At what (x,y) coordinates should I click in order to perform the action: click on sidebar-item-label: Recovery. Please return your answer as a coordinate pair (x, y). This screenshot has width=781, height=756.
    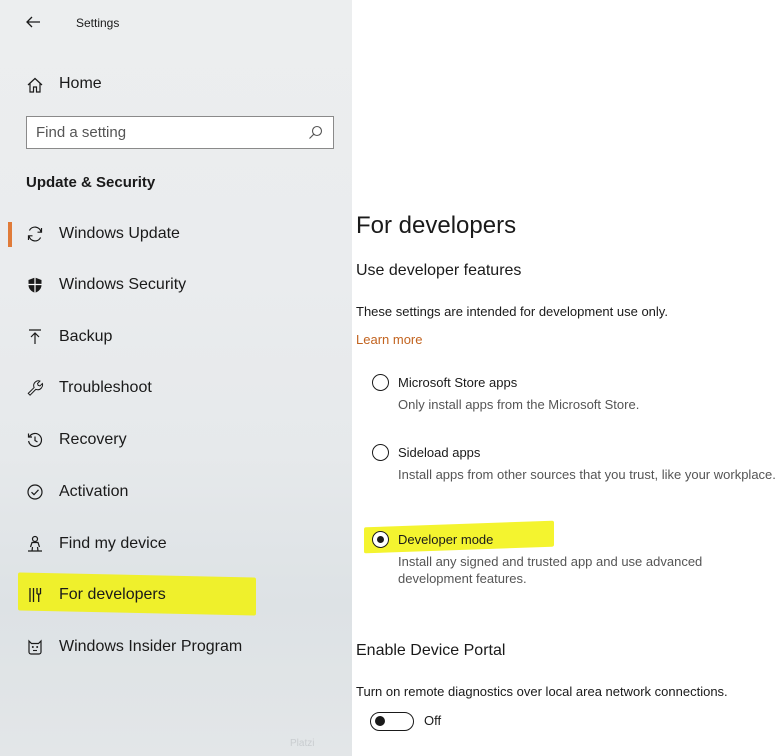
    Looking at the image, I should click on (93, 439).